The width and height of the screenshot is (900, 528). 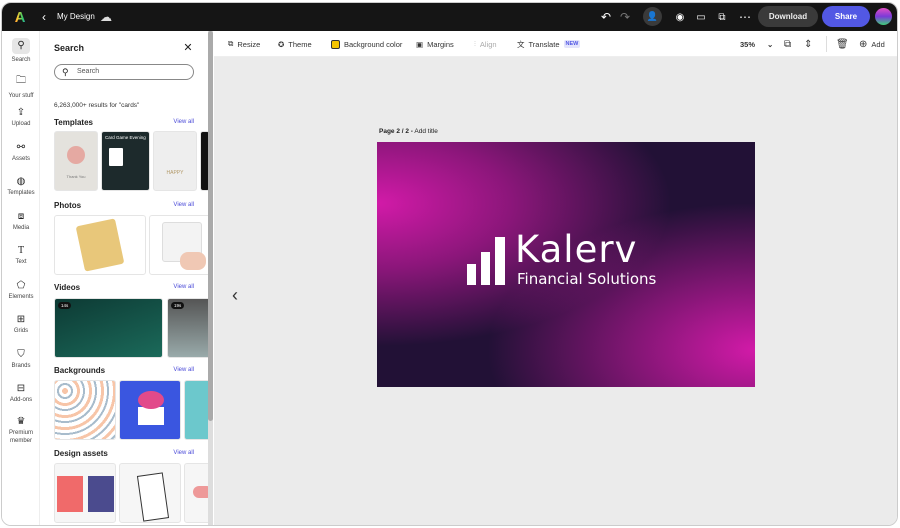 I want to click on video-thumbnail: 14s, so click(x=108, y=328).